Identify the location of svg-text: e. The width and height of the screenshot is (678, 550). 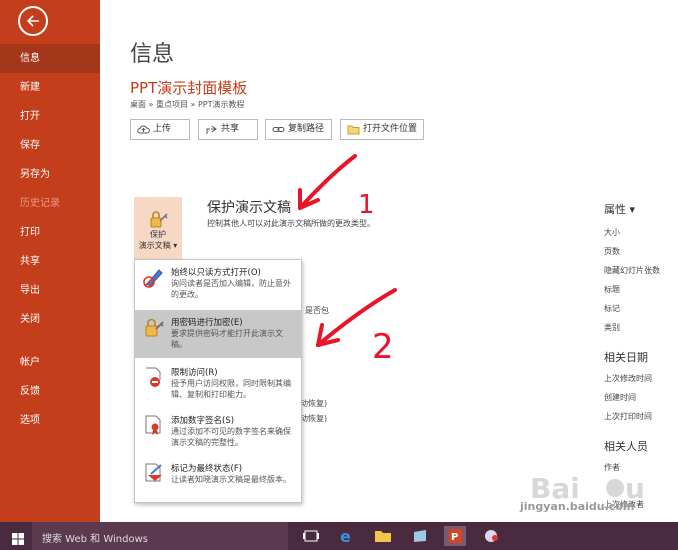
(345, 536).